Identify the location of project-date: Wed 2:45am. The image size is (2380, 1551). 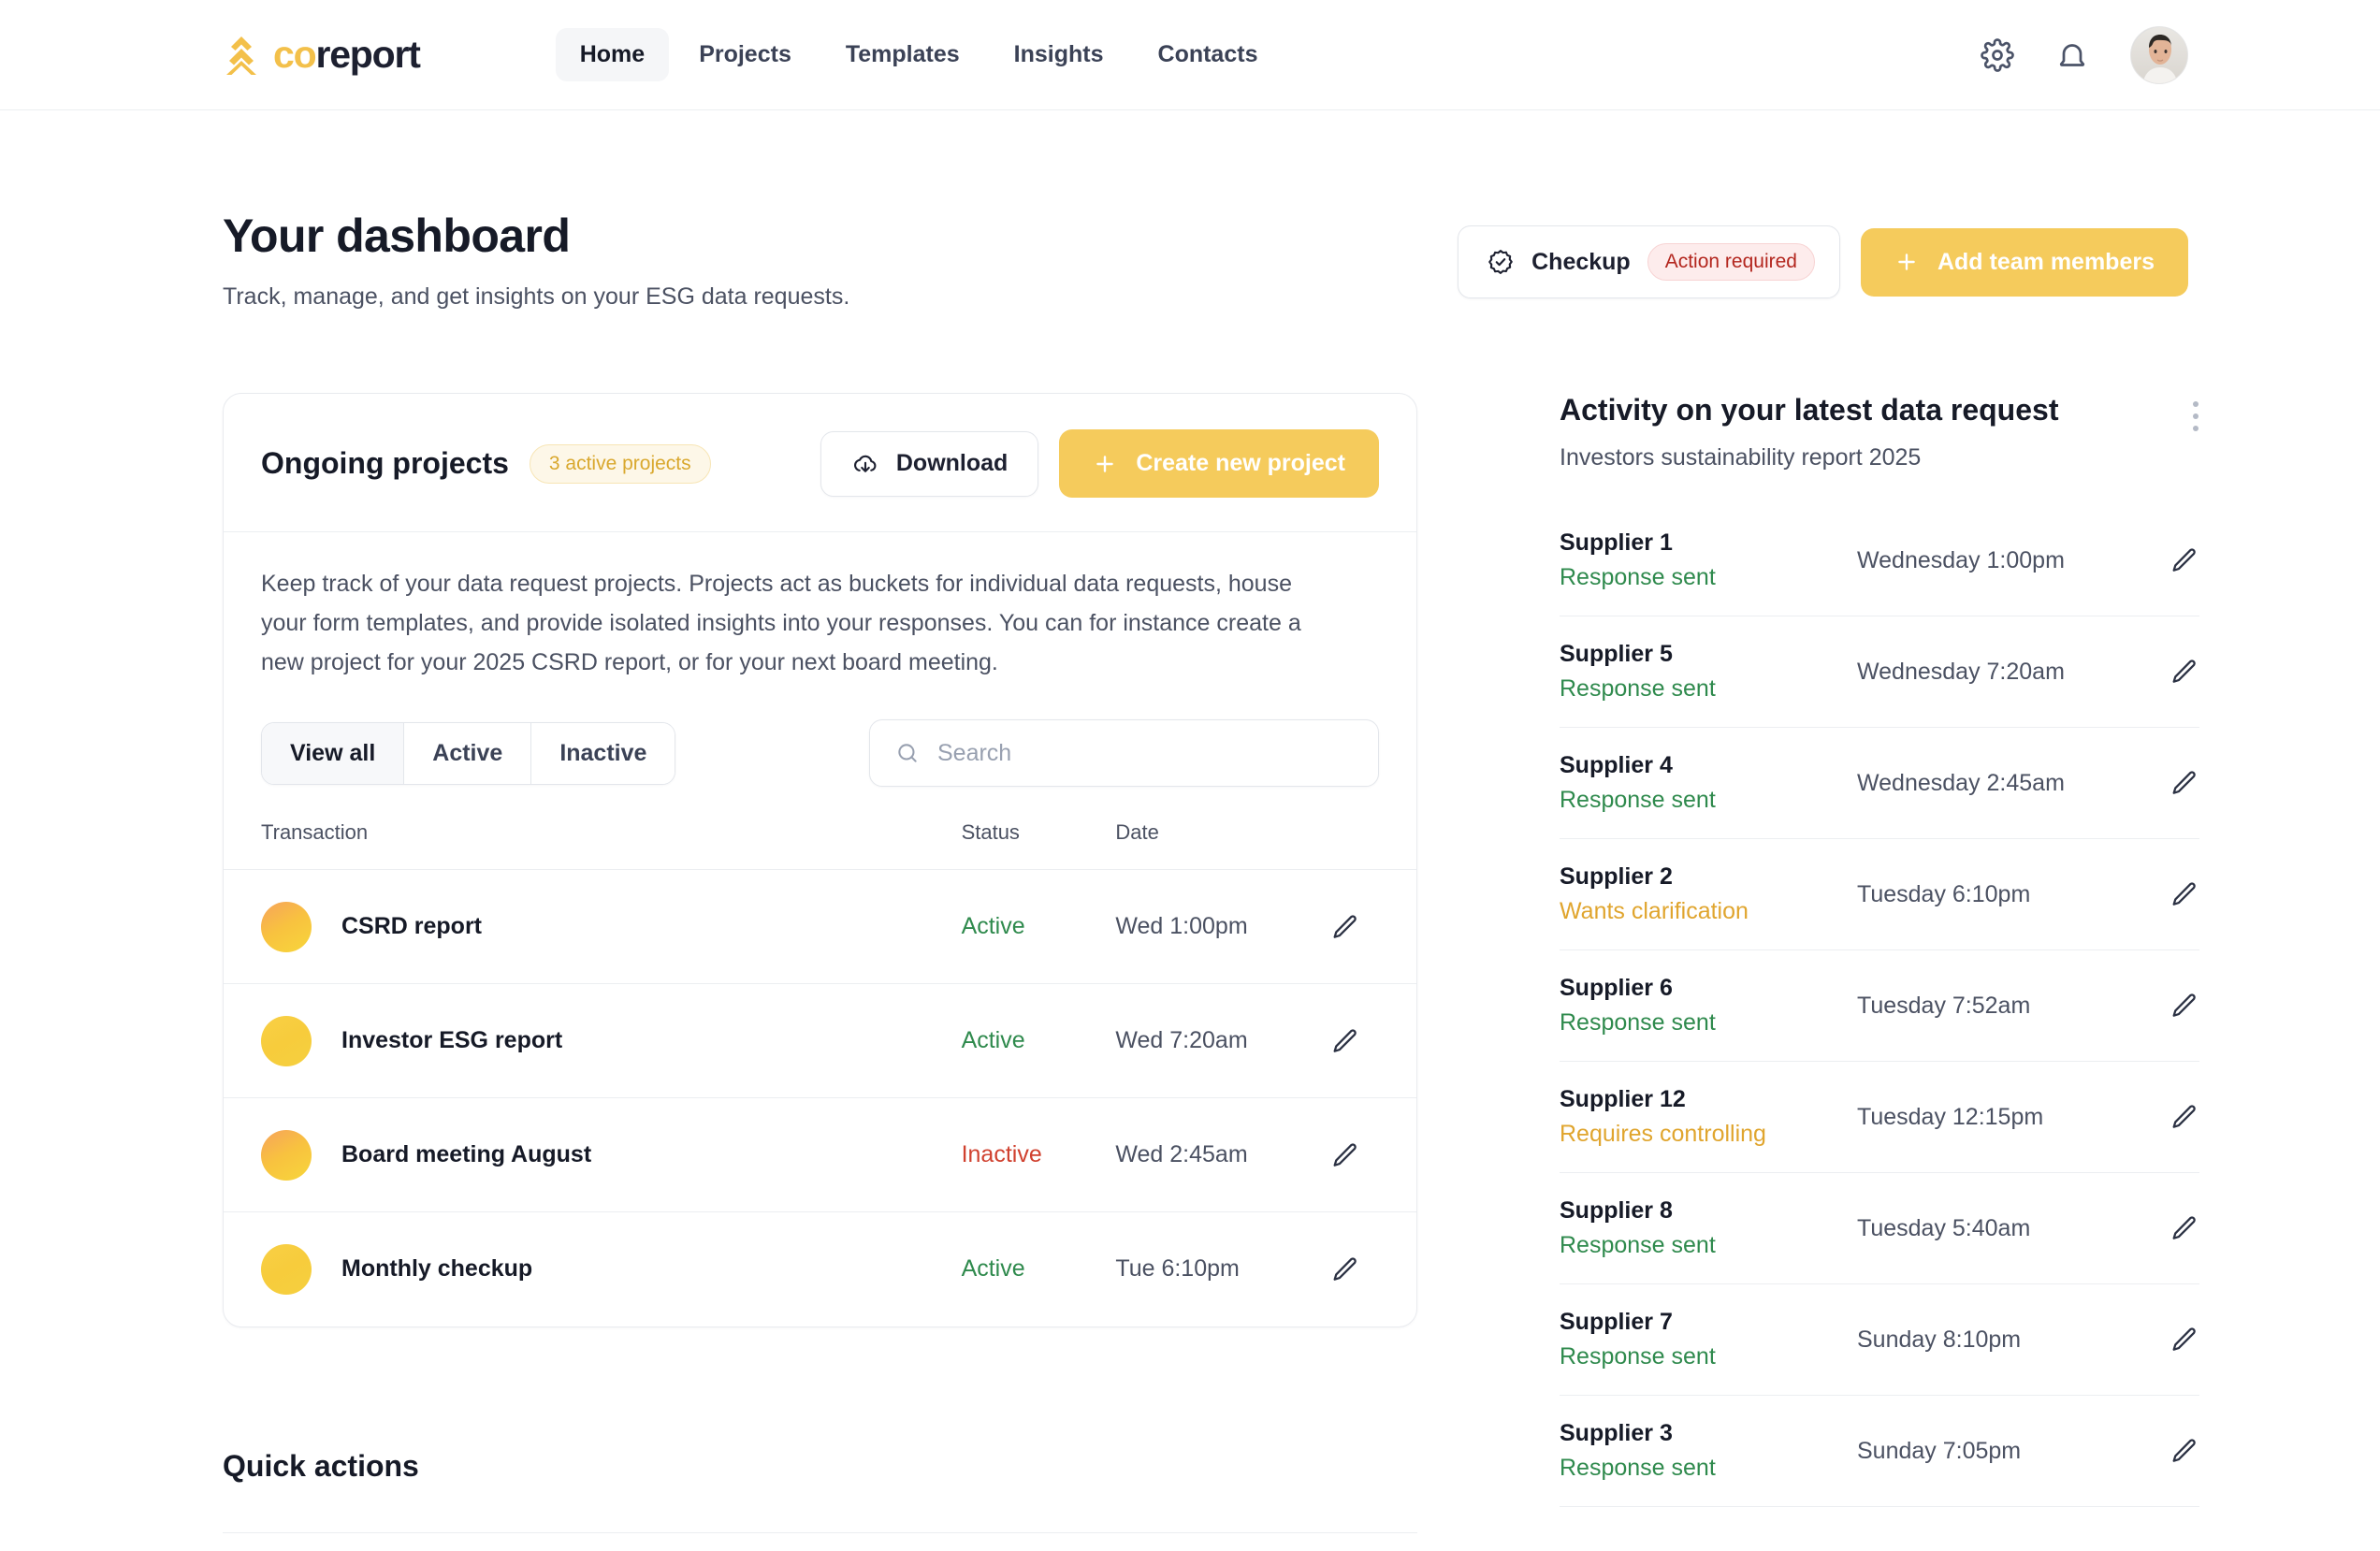
(1181, 1154).